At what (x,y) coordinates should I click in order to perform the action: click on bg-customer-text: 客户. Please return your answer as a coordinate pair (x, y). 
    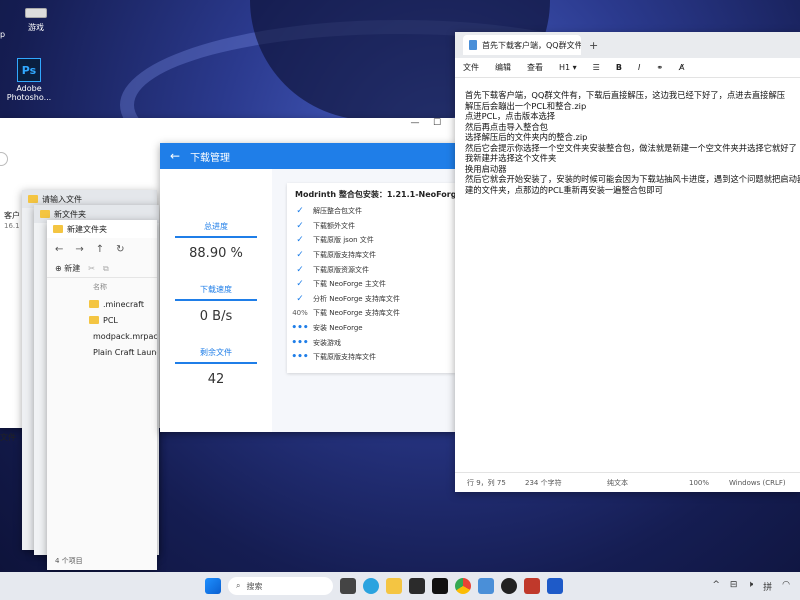
    Looking at the image, I should click on (12, 215).